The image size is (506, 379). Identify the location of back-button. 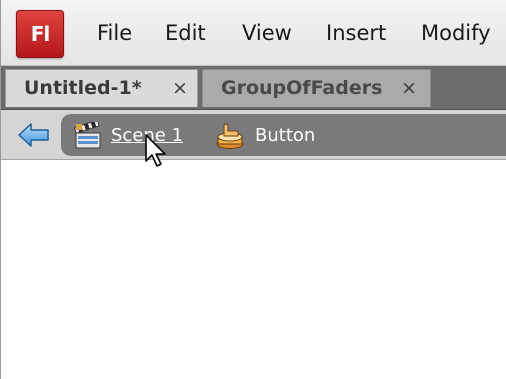
(34, 135).